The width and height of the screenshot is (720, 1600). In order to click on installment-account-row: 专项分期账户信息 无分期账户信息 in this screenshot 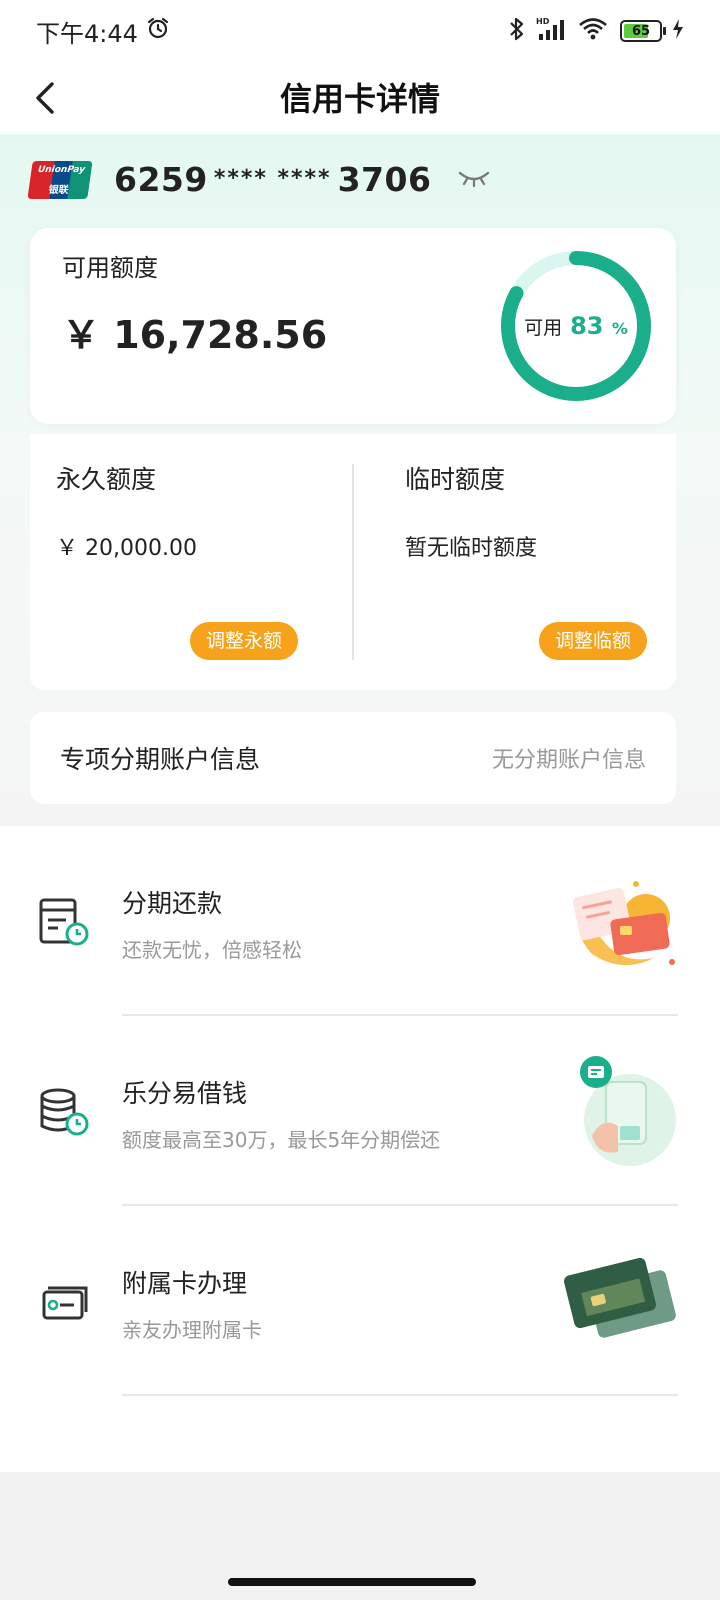, I will do `click(353, 758)`.